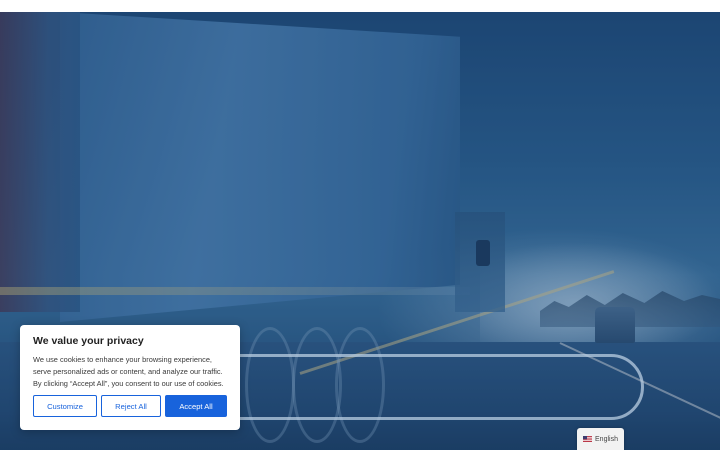  What do you see at coordinates (606, 439) in the screenshot?
I see `language-label: English` at bounding box center [606, 439].